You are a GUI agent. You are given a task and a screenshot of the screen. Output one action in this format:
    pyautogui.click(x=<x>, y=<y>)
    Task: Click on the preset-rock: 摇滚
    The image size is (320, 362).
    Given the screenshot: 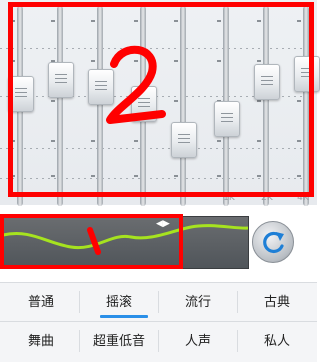 What is the action you would take?
    pyautogui.click(x=119, y=303)
    